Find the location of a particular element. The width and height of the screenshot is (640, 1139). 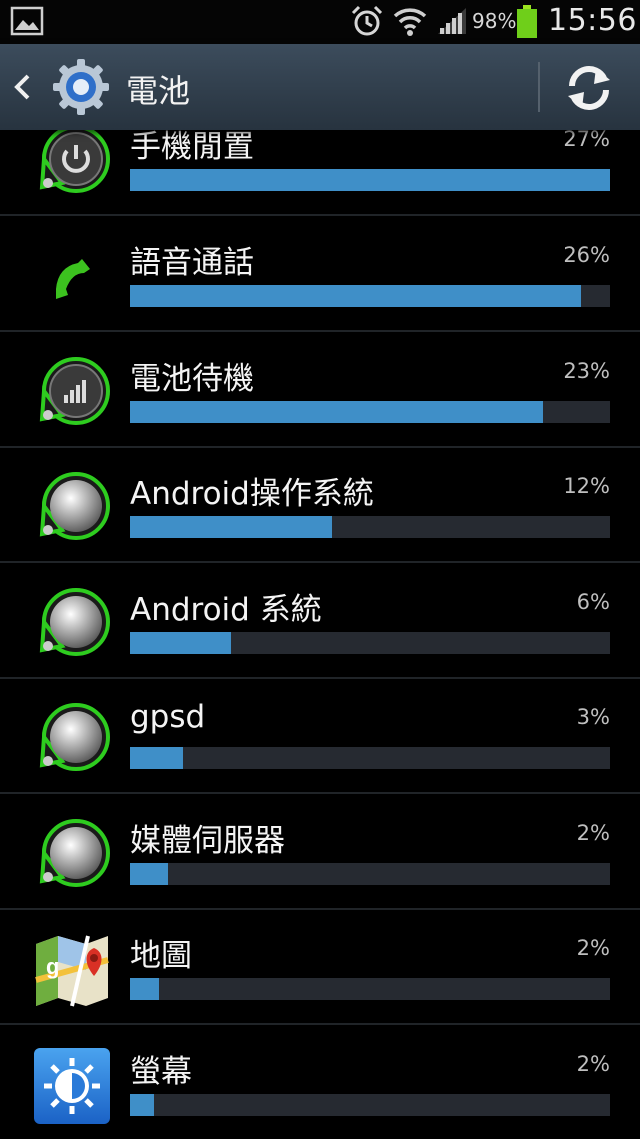

list-item-maps: g 地圖 2% is located at coordinates (320, 966).